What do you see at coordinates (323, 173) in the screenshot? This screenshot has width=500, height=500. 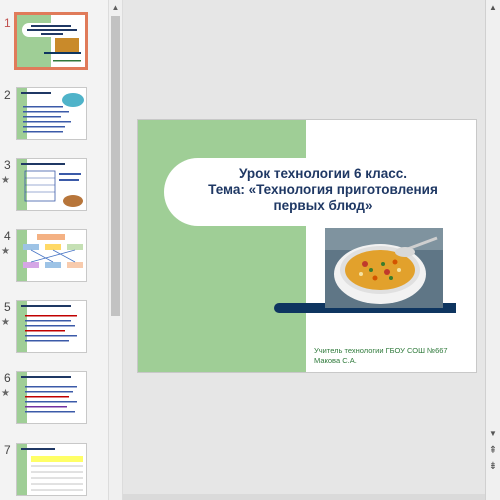 I see `slide-title-line-1: Урок технологии 6 класс.` at bounding box center [323, 173].